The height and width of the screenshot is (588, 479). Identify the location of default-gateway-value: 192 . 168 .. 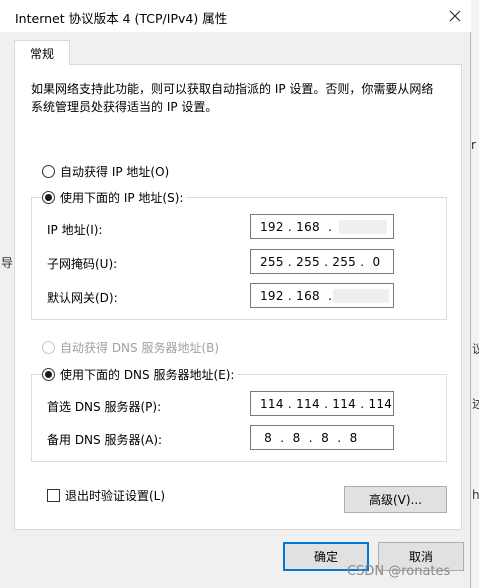
(296, 295).